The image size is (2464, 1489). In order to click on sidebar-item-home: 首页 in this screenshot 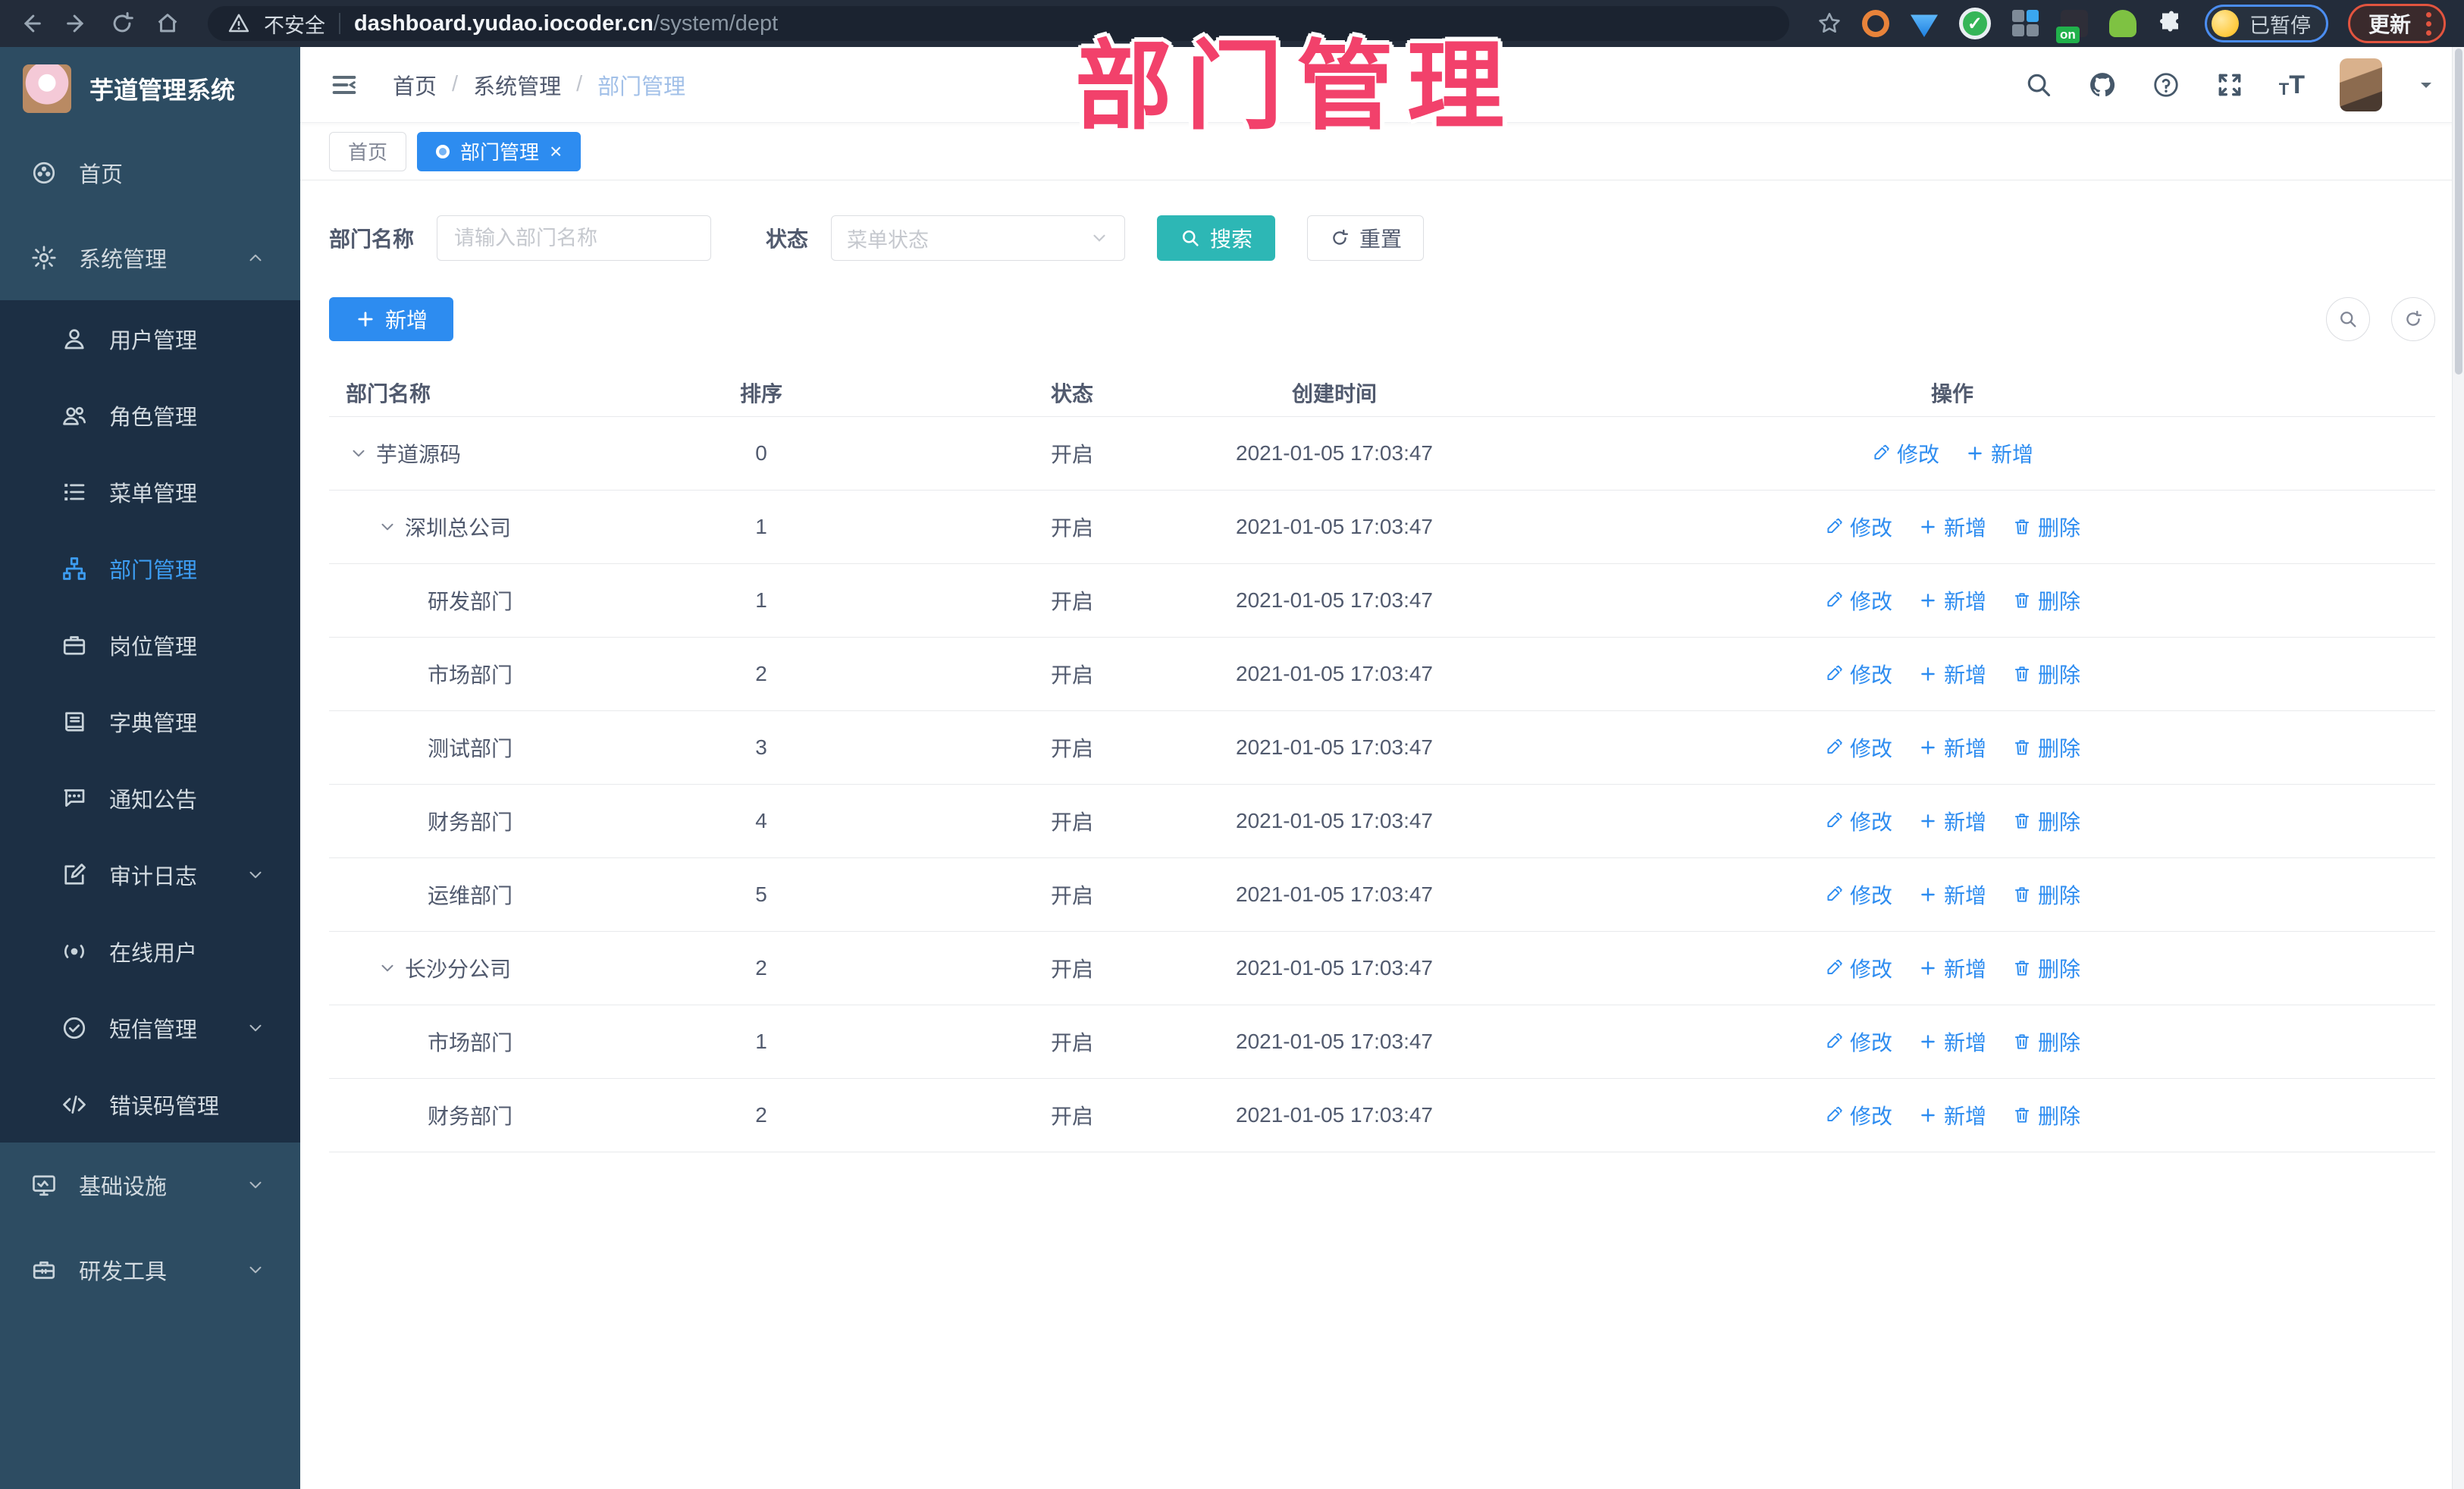, I will do `click(150, 172)`.